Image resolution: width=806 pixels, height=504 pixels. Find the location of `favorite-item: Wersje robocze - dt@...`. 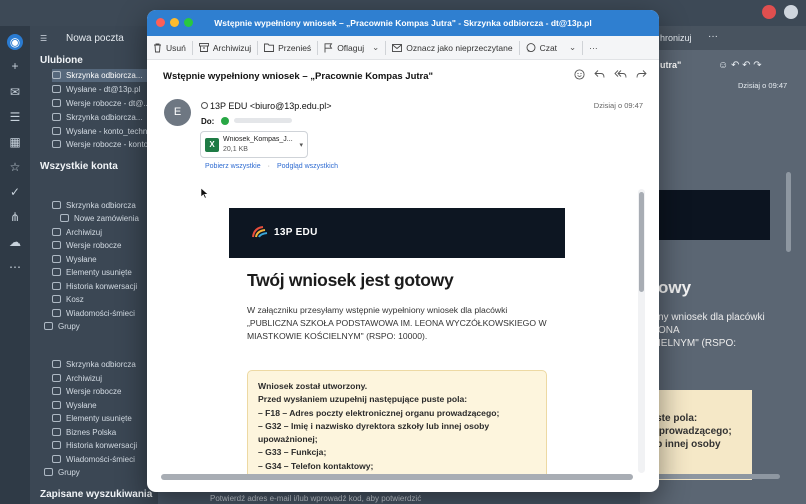

favorite-item: Wersje robocze - dt@... is located at coordinates (101, 103).